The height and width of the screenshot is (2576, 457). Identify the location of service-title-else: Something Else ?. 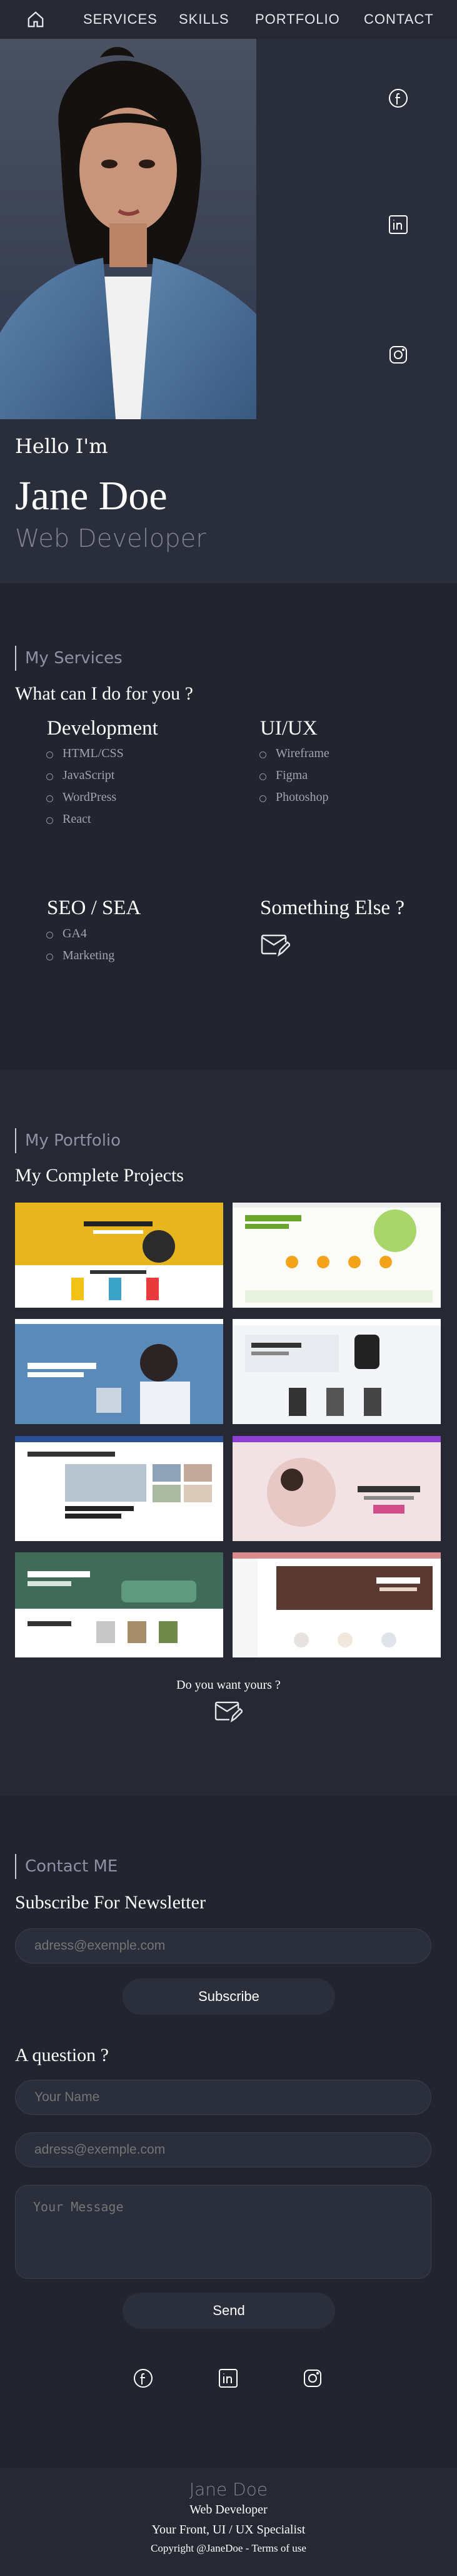
(332, 908).